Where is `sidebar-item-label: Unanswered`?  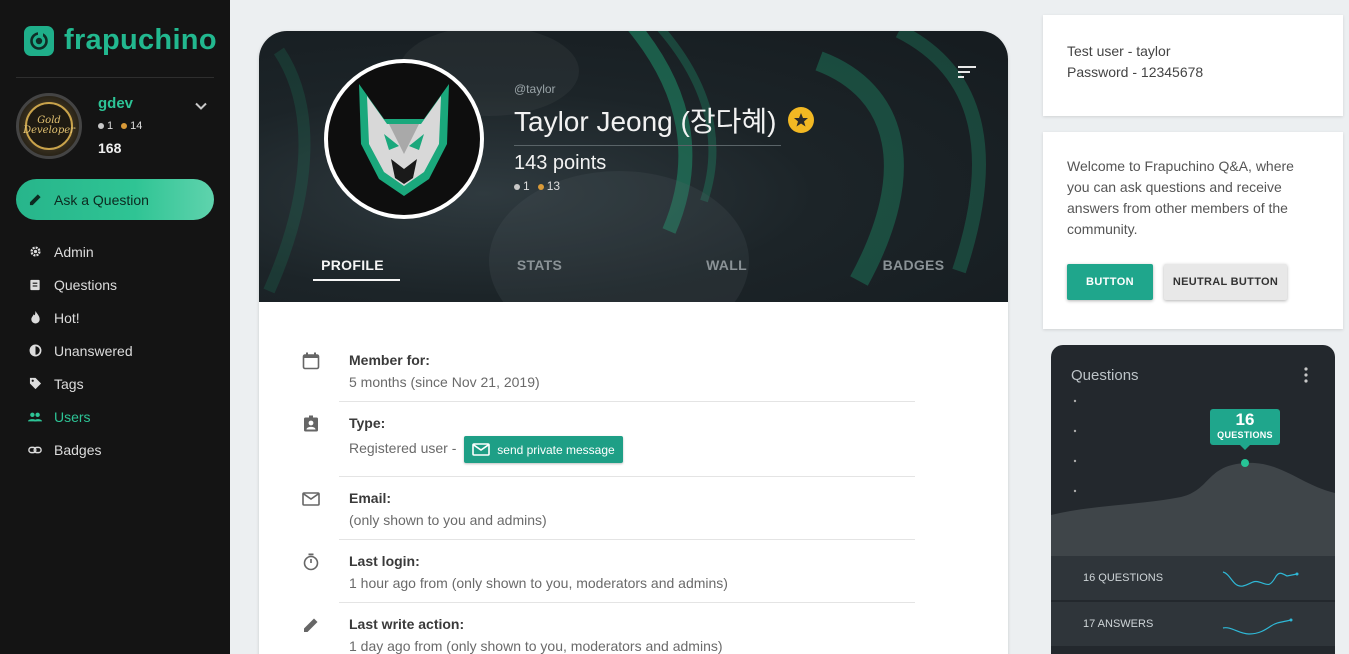
sidebar-item-label: Unanswered is located at coordinates (93, 350).